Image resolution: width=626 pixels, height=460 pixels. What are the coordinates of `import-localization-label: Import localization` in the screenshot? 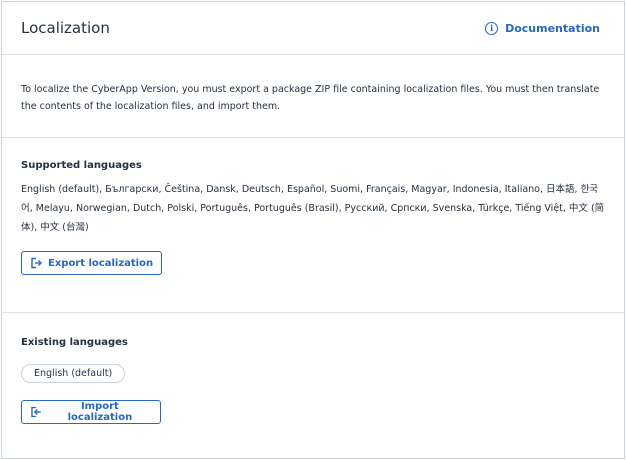 It's located at (100, 412).